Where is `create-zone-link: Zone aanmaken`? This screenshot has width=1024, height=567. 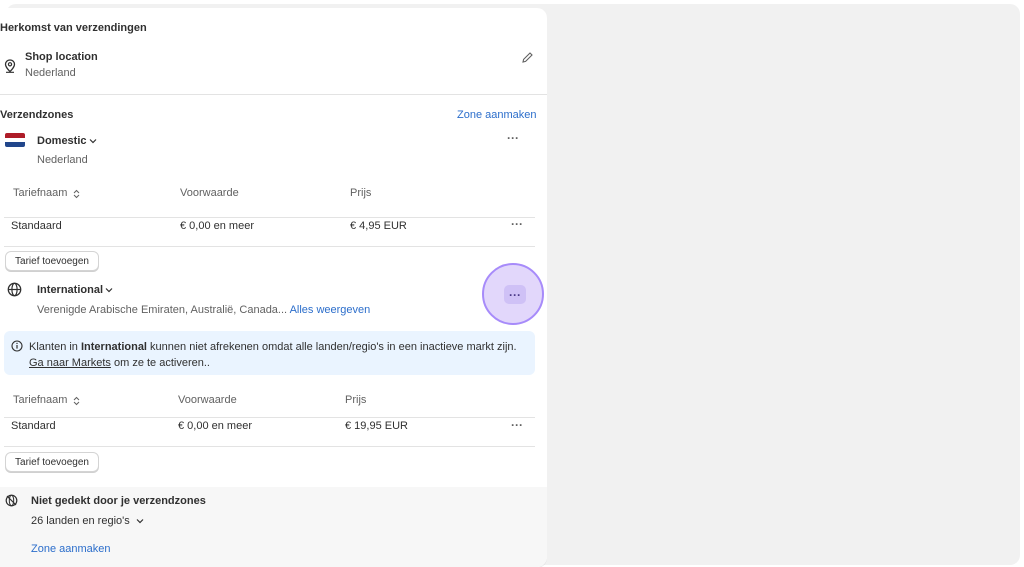
create-zone-link: Zone aanmaken is located at coordinates (497, 115).